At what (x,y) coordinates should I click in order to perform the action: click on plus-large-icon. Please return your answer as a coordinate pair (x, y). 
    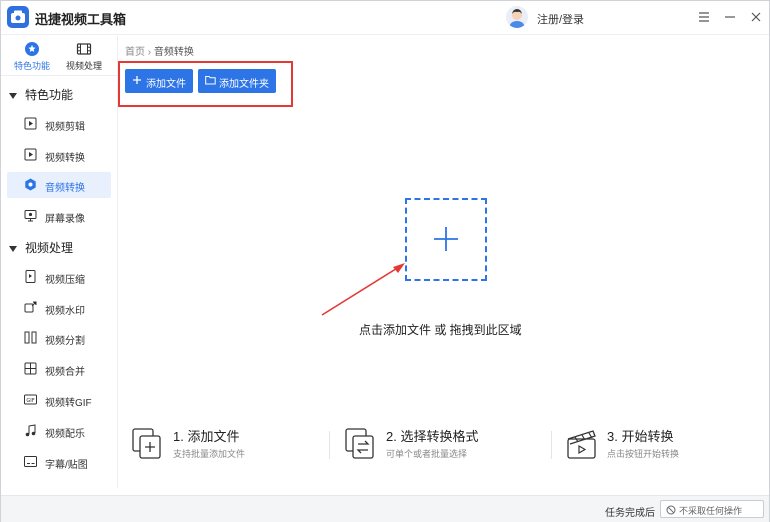
    Looking at the image, I should click on (446, 239).